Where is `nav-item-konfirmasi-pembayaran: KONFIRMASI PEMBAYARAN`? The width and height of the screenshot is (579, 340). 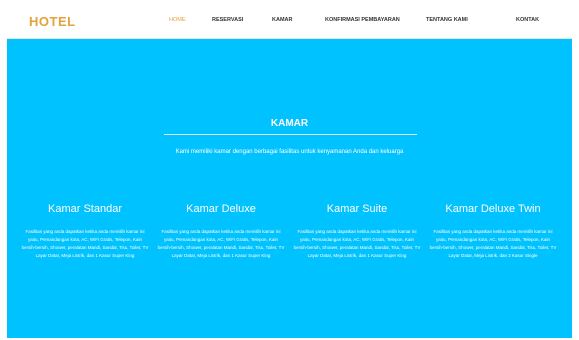 nav-item-konfirmasi-pembayaran: KONFIRMASI PEMBAYARAN is located at coordinates (362, 20).